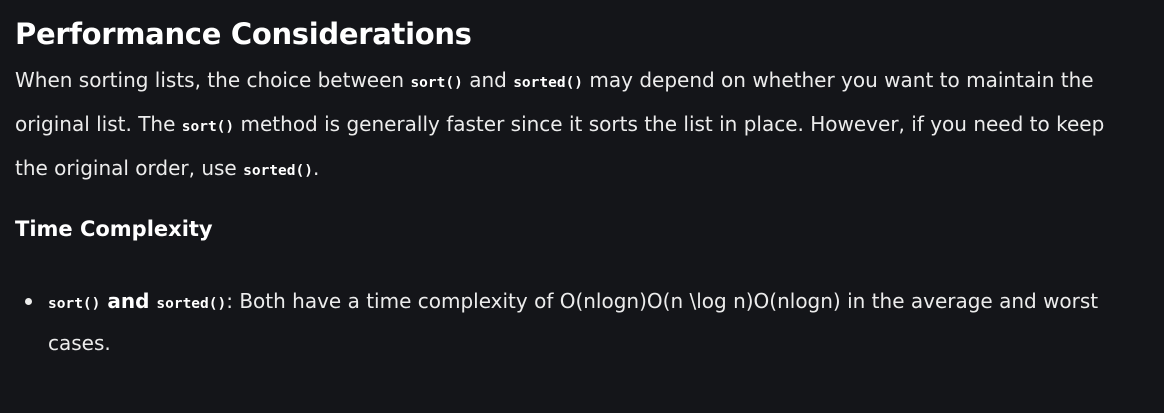  I want to click on intro-text: and, so click(488, 80).